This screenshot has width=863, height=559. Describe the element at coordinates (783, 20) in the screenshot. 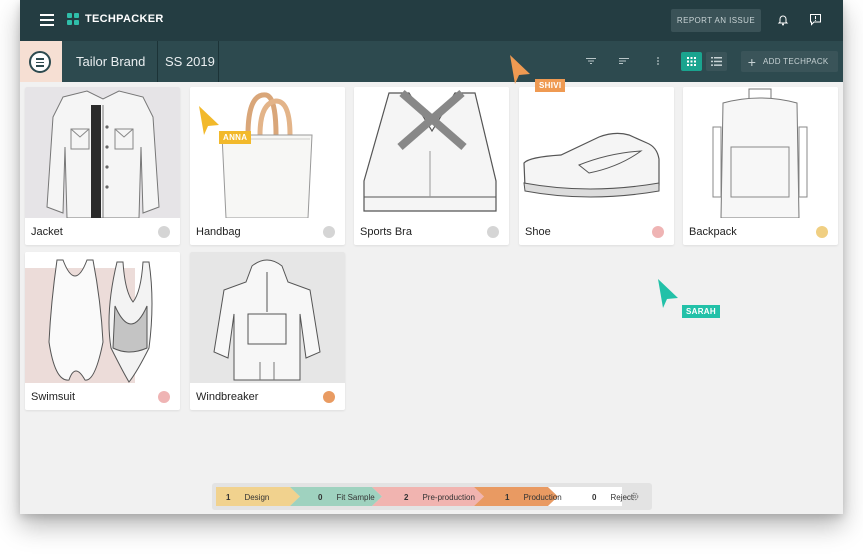

I see `bell-icon` at that location.